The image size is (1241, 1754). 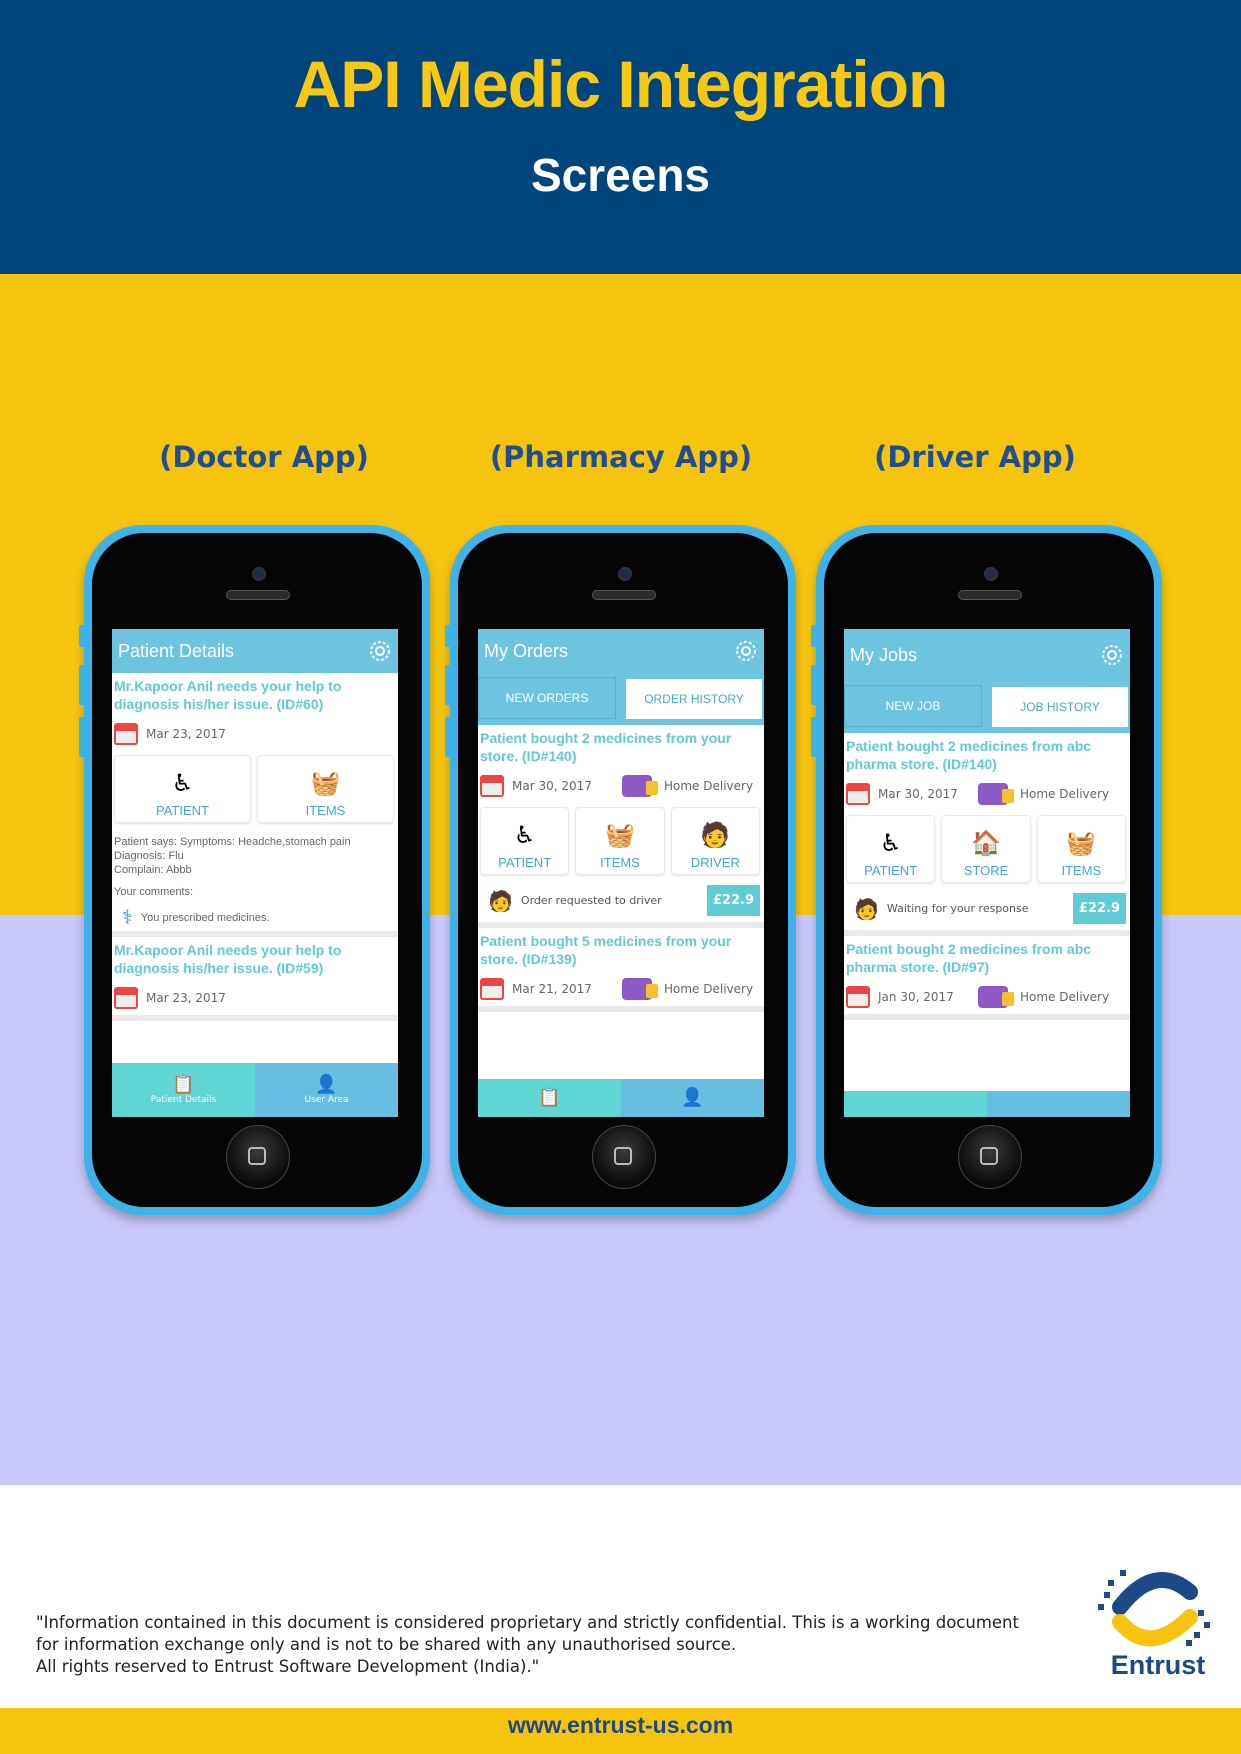 What do you see at coordinates (183, 1084) in the screenshot?
I see `clipboard-icon: 📋` at bounding box center [183, 1084].